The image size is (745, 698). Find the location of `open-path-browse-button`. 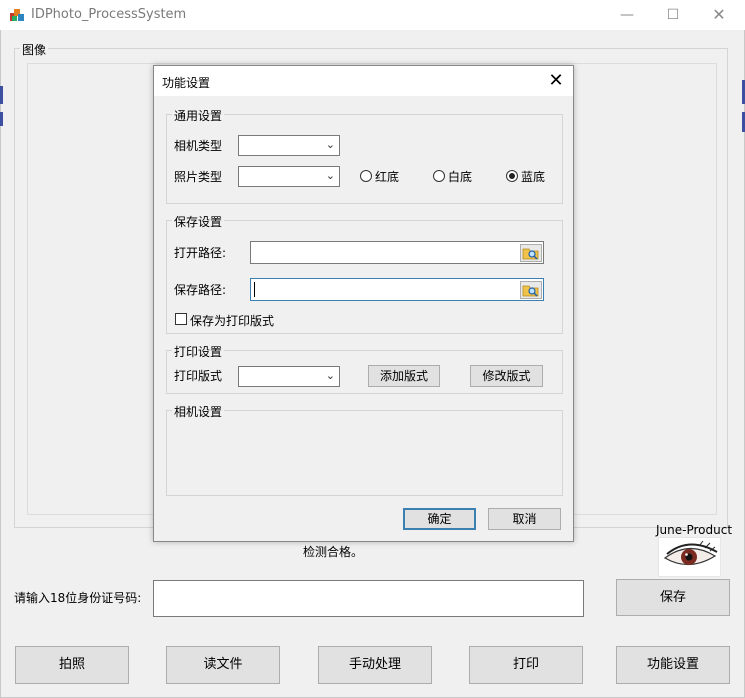

open-path-browse-button is located at coordinates (531, 253).